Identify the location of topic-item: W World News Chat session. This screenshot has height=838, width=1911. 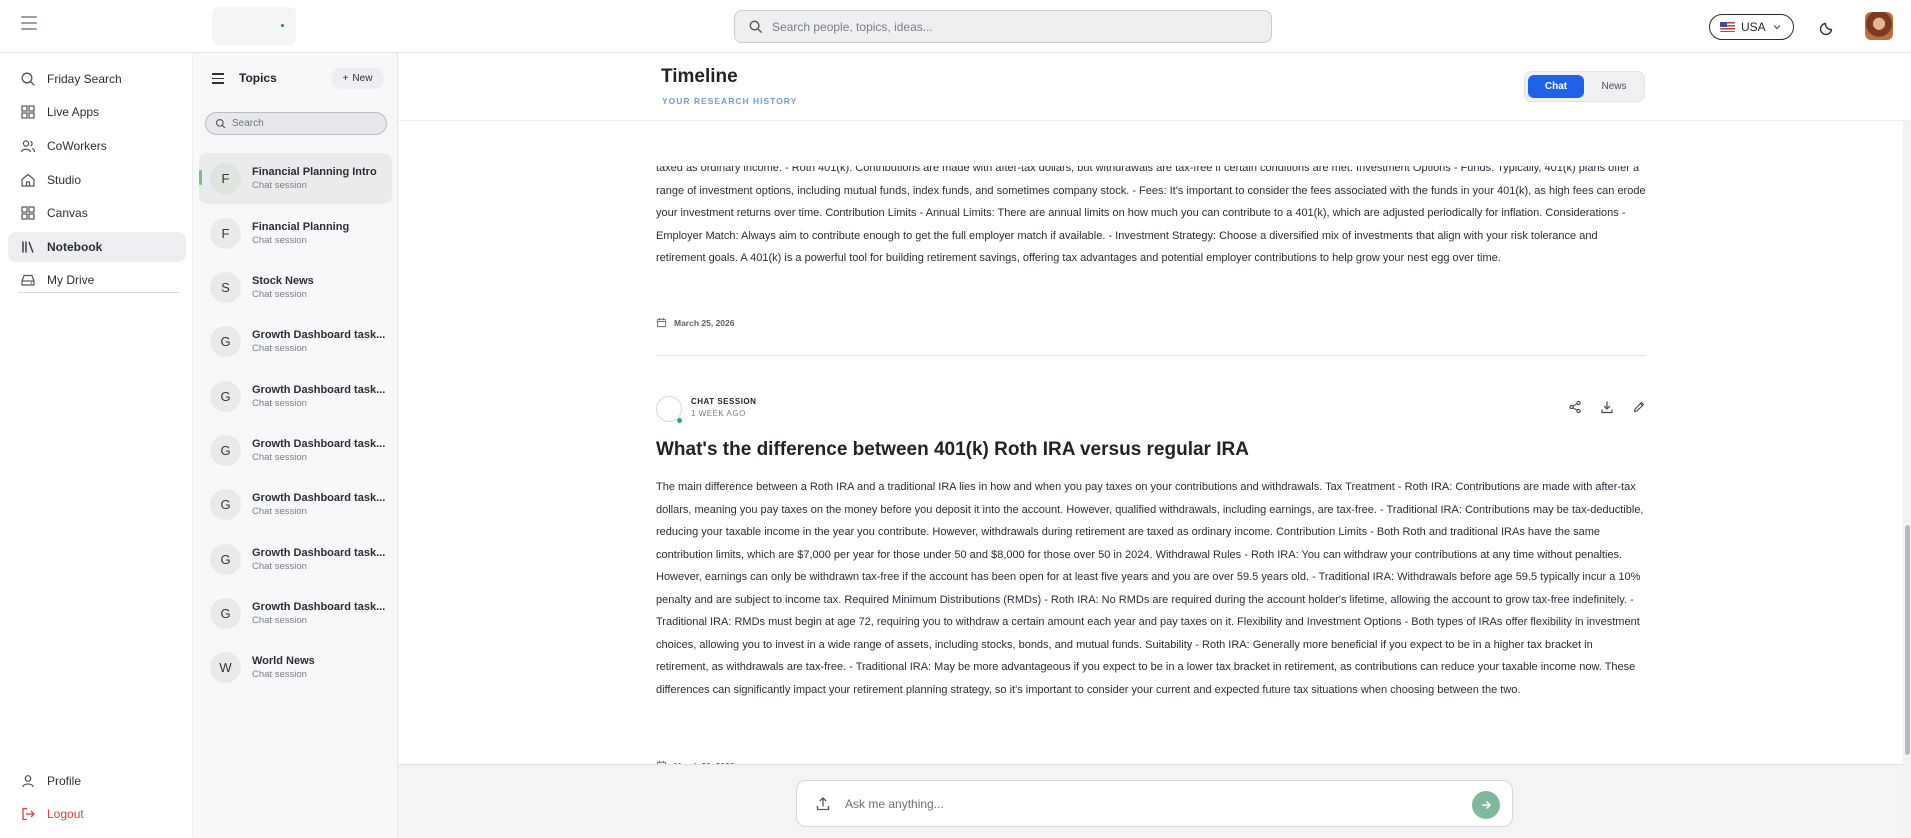
(295, 667).